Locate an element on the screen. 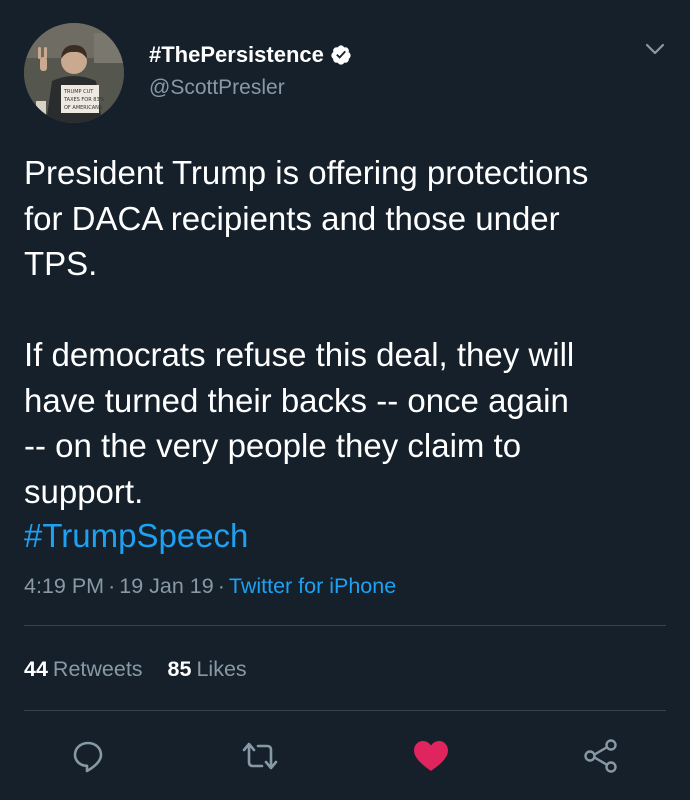 Image resolution: width=690 pixels, height=800 pixels. avatar-sign-line-3: OF AMERICANS is located at coordinates (83, 108).